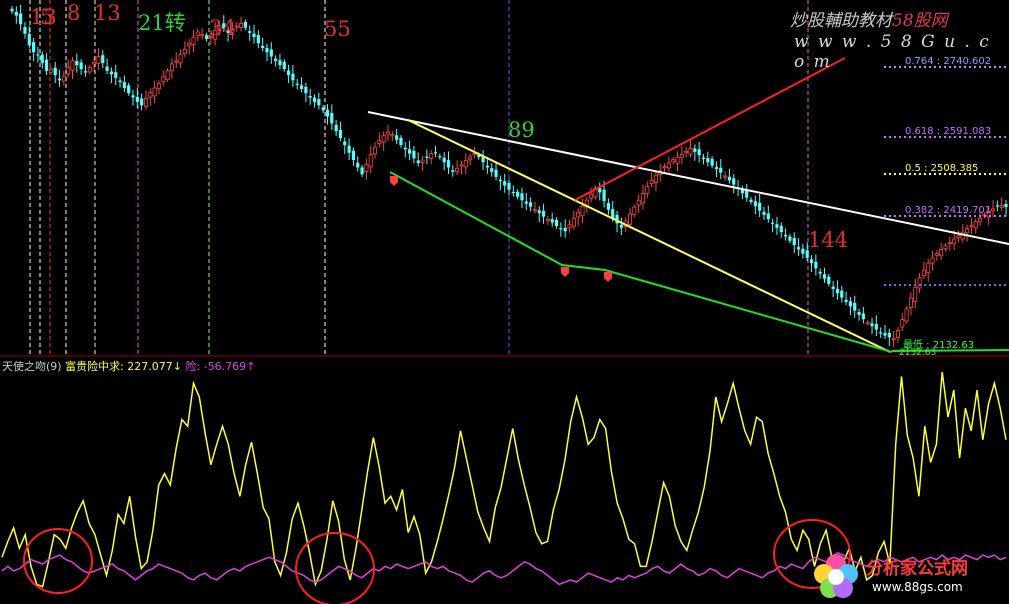 Image resolution: width=1009 pixels, height=604 pixels. I want to click on indicator-line2-label: 险, so click(191, 366).